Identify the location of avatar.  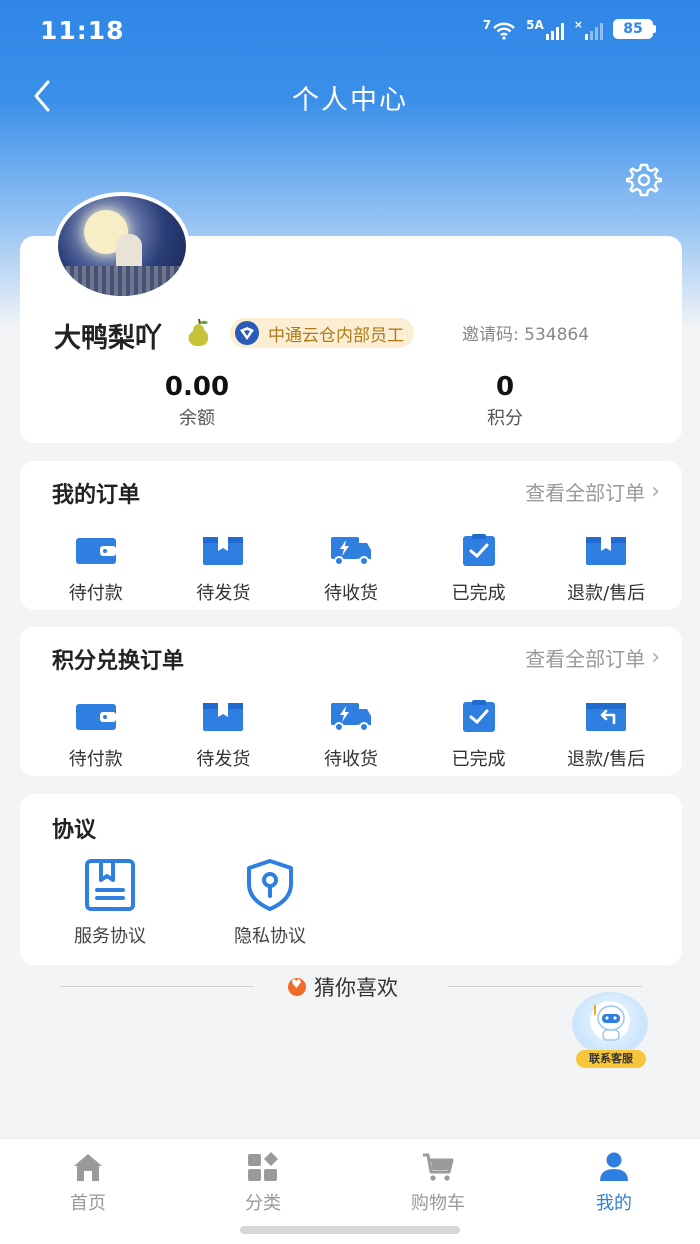
(122, 246).